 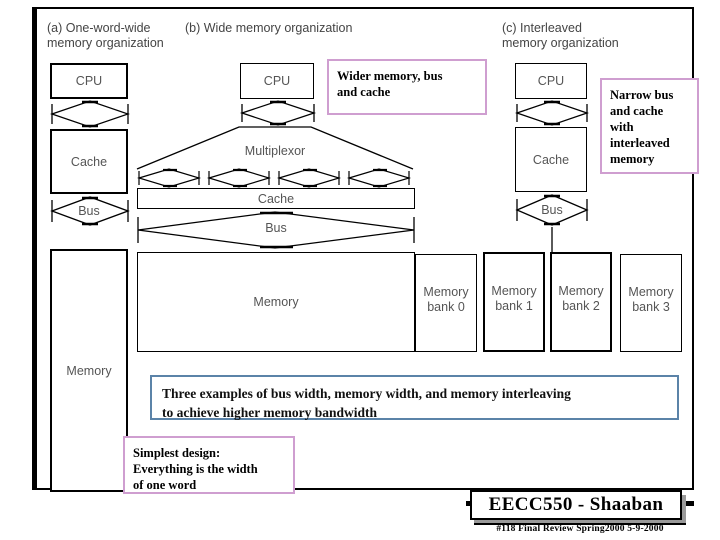 I want to click on memory-box-b: Memory, so click(x=276, y=302).